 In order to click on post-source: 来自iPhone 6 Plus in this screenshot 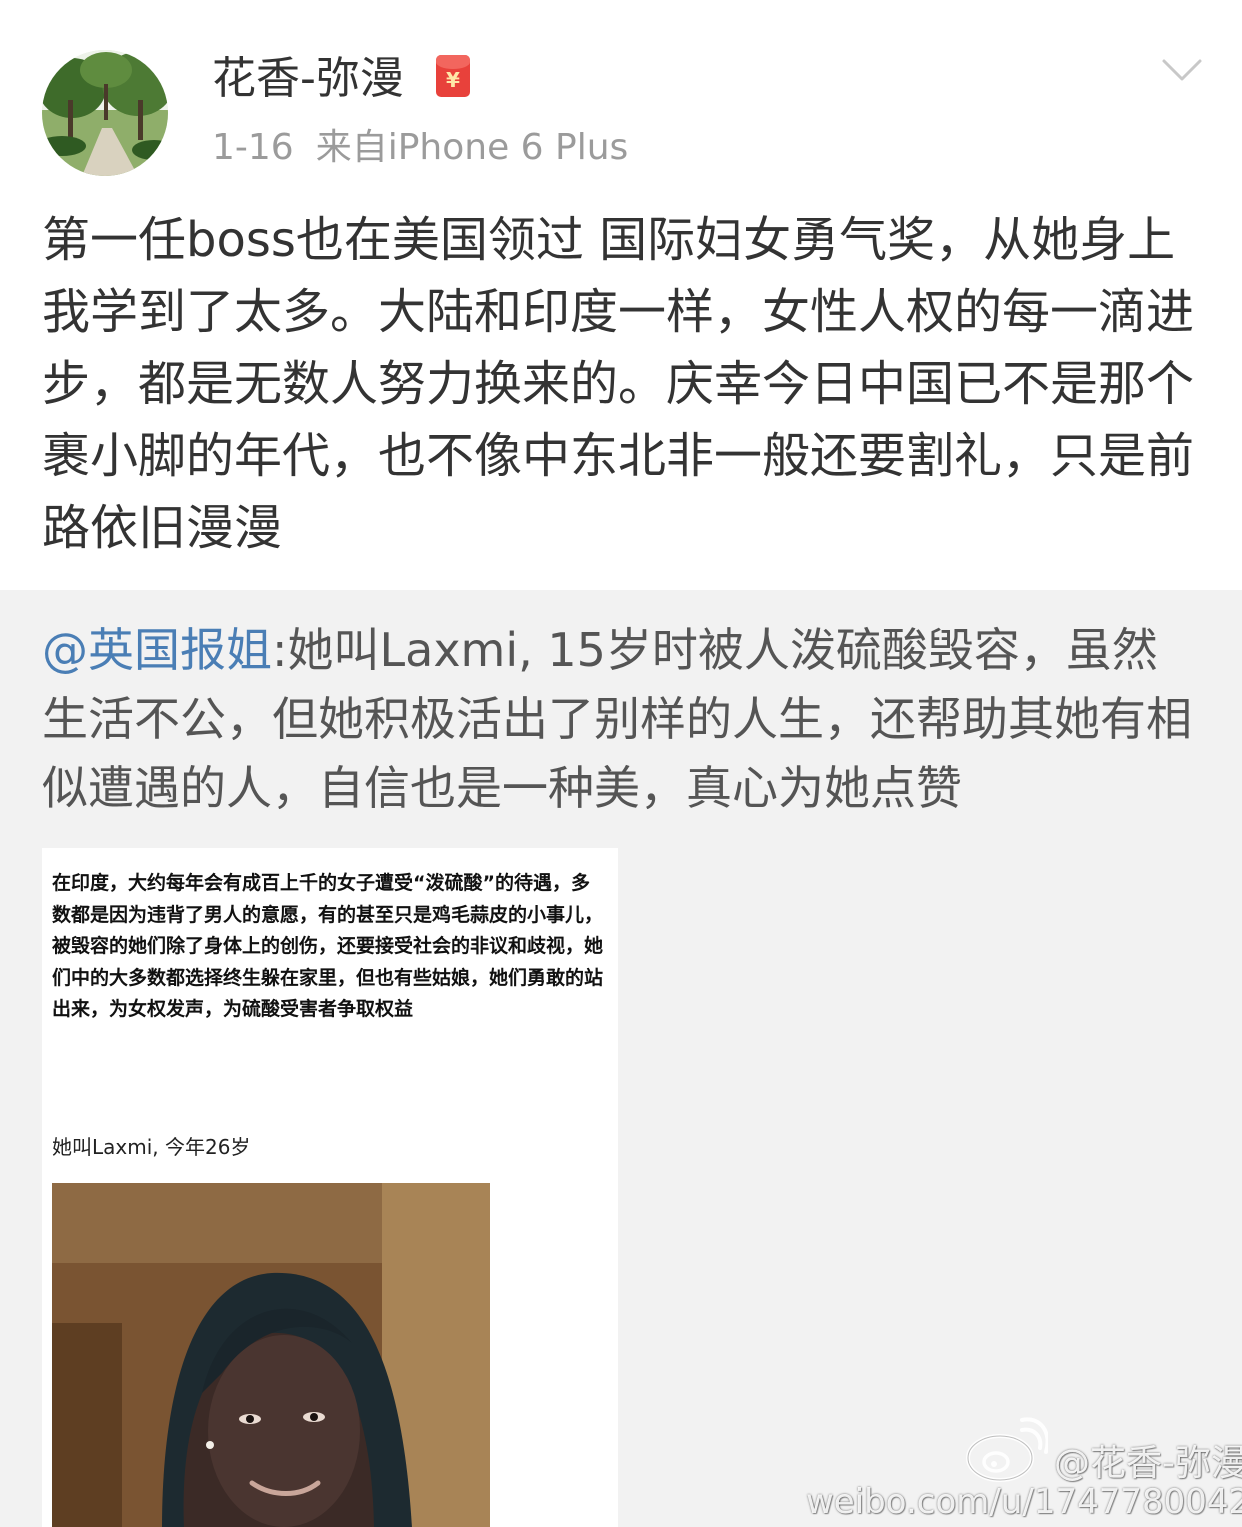, I will do `click(472, 147)`.